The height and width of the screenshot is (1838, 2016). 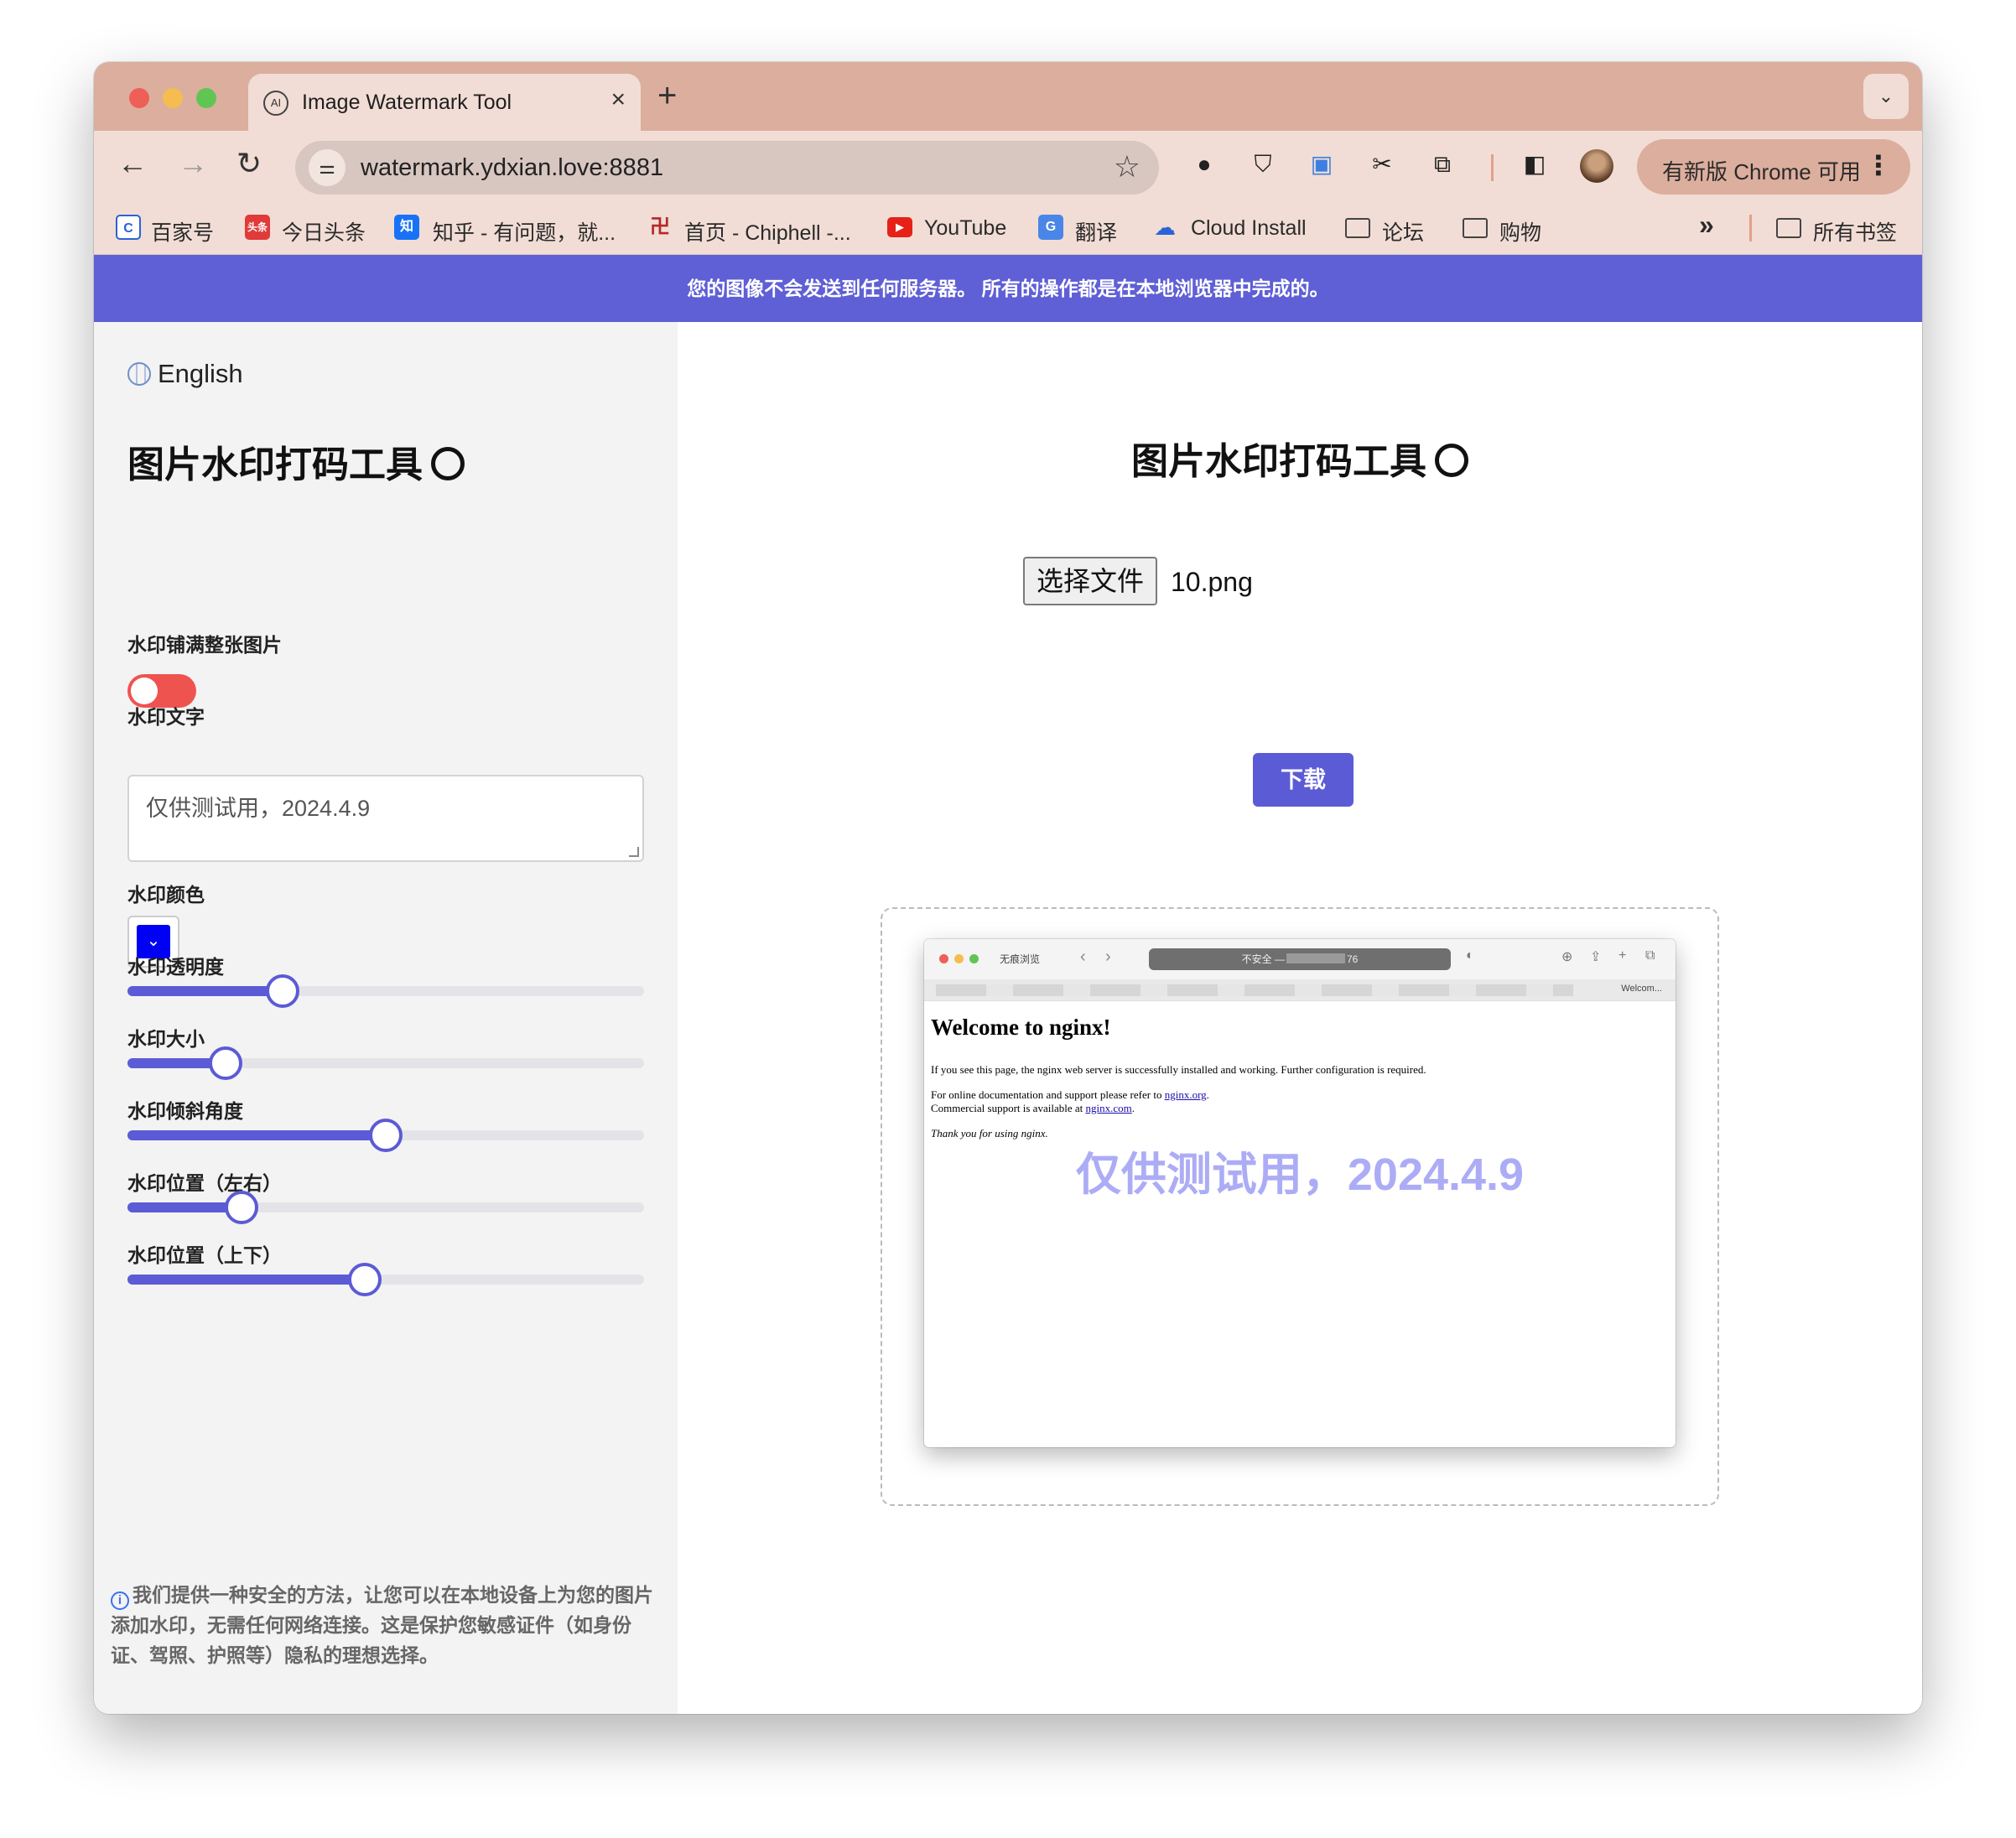 I want to click on fill-label: 水印铺满整张图片, so click(x=204, y=645).